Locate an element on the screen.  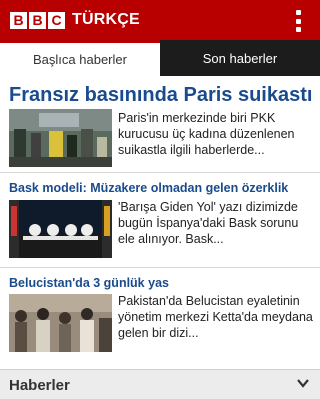
section-title: Haberler is located at coordinates (39, 385).